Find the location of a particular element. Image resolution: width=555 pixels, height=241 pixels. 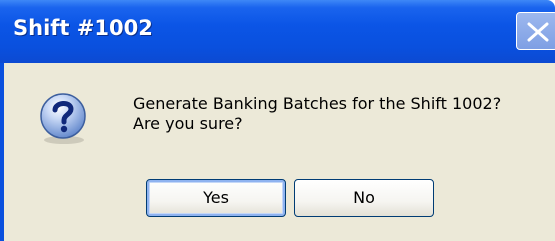

close-icon is located at coordinates (538, 32).